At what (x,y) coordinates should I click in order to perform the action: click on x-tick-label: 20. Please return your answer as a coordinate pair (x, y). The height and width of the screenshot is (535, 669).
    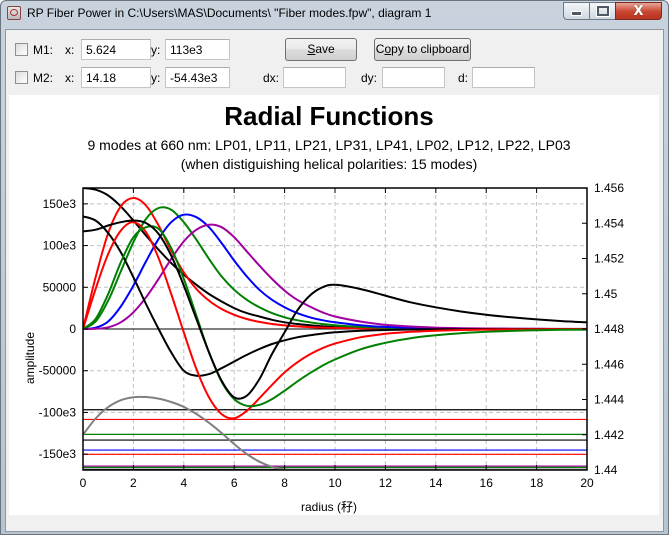
    Looking at the image, I should click on (587, 483).